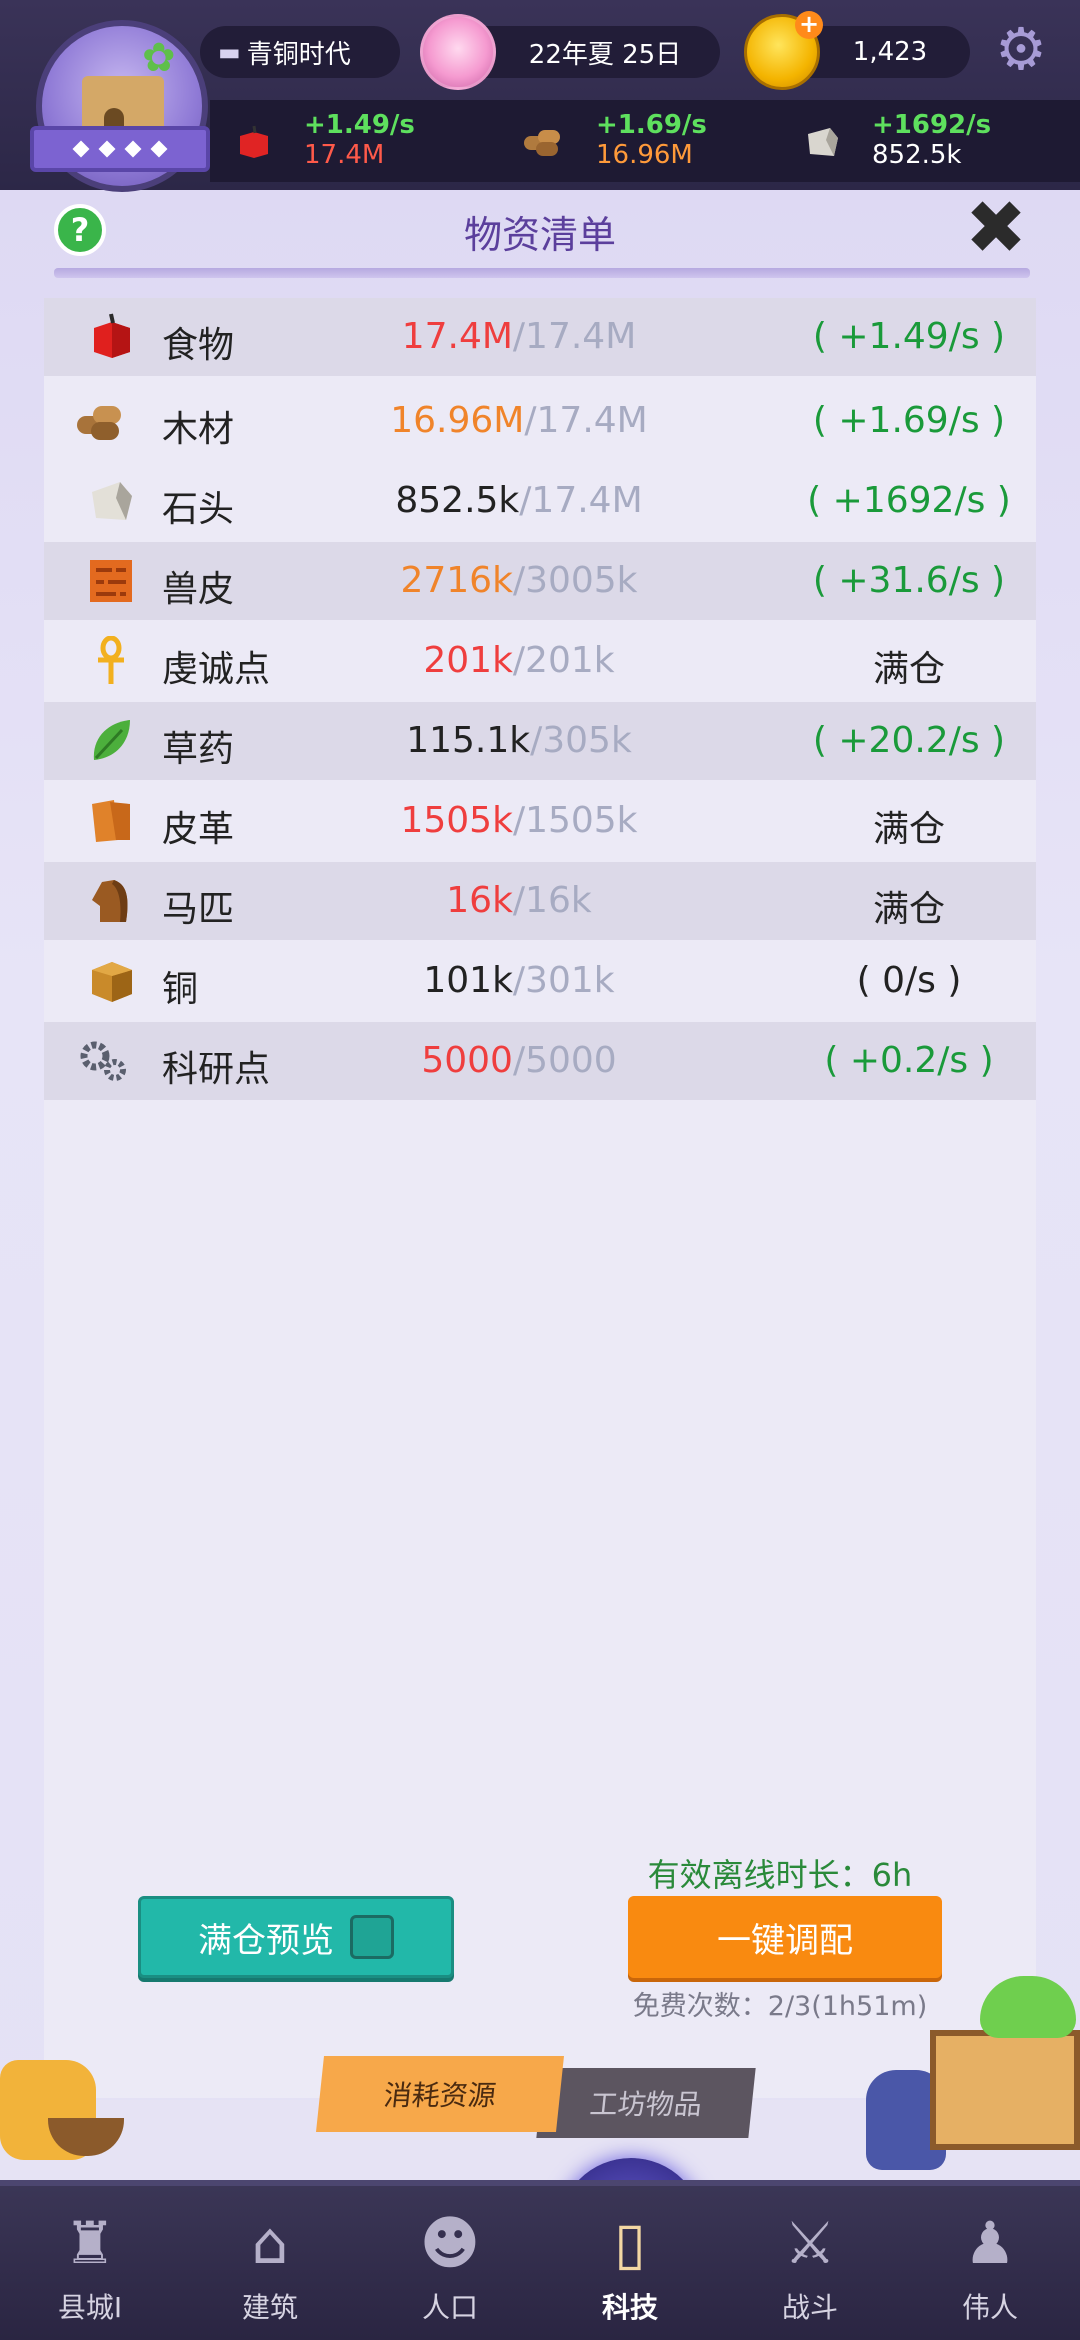  What do you see at coordinates (519, 580) in the screenshot?
I see `resource-quantity: 2716k/3005k` at bounding box center [519, 580].